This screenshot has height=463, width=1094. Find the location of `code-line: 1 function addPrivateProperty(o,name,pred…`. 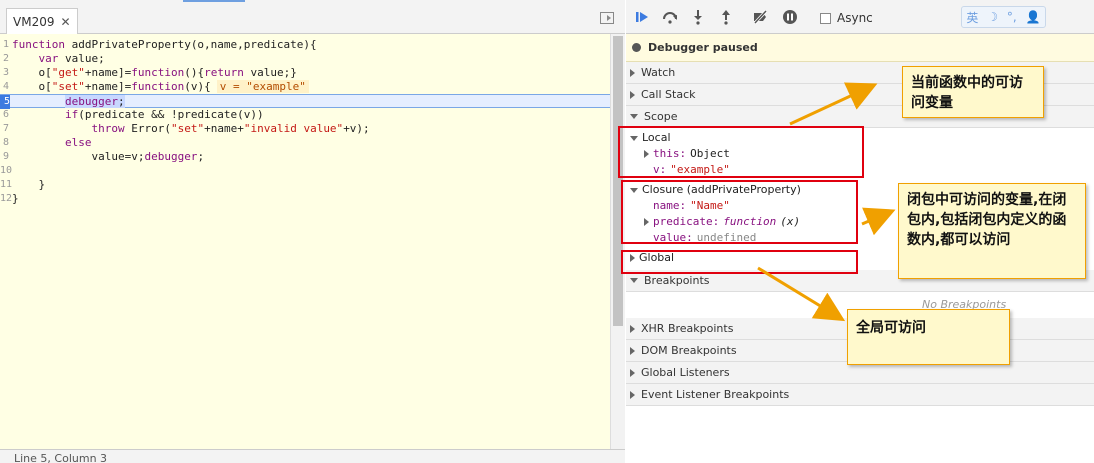

code-line: 1 function addPrivateProperty(o,name,pred… is located at coordinates (305, 45).